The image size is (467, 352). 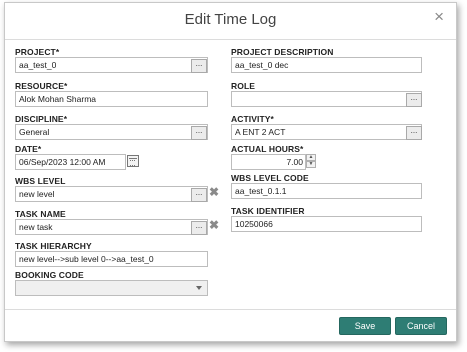 What do you see at coordinates (268, 211) in the screenshot?
I see `task-identifier-label: TASK IDENTIFIER` at bounding box center [268, 211].